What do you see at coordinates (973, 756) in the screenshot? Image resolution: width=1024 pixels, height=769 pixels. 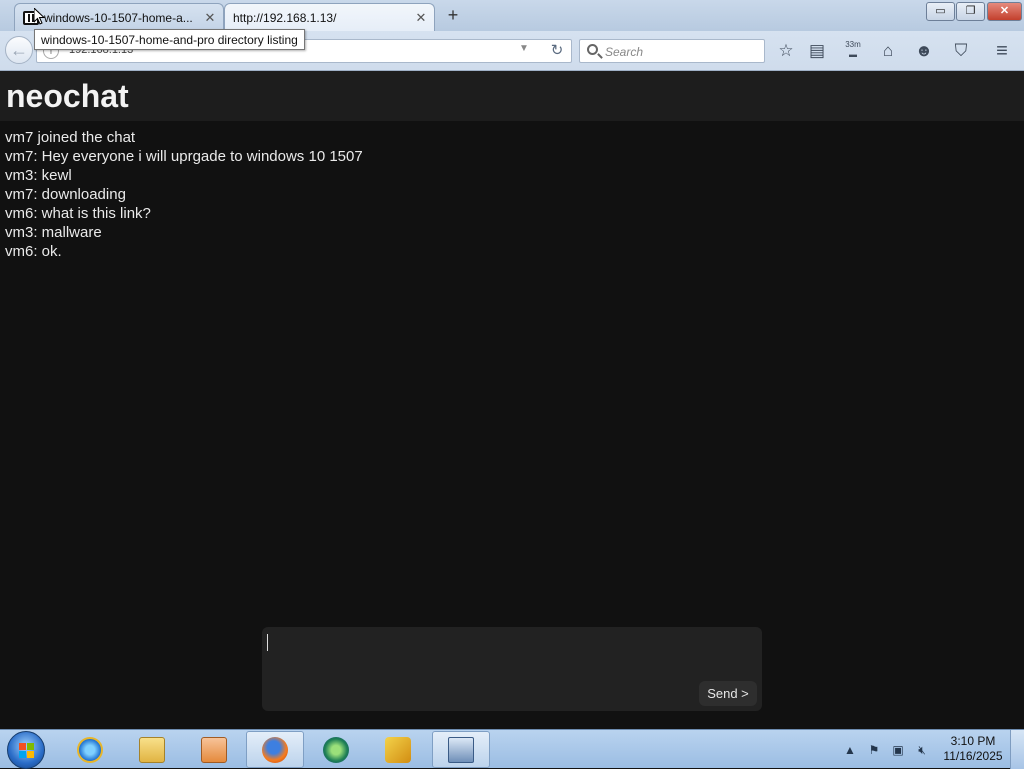 I see `clock-date: 11/16/2025` at bounding box center [973, 756].